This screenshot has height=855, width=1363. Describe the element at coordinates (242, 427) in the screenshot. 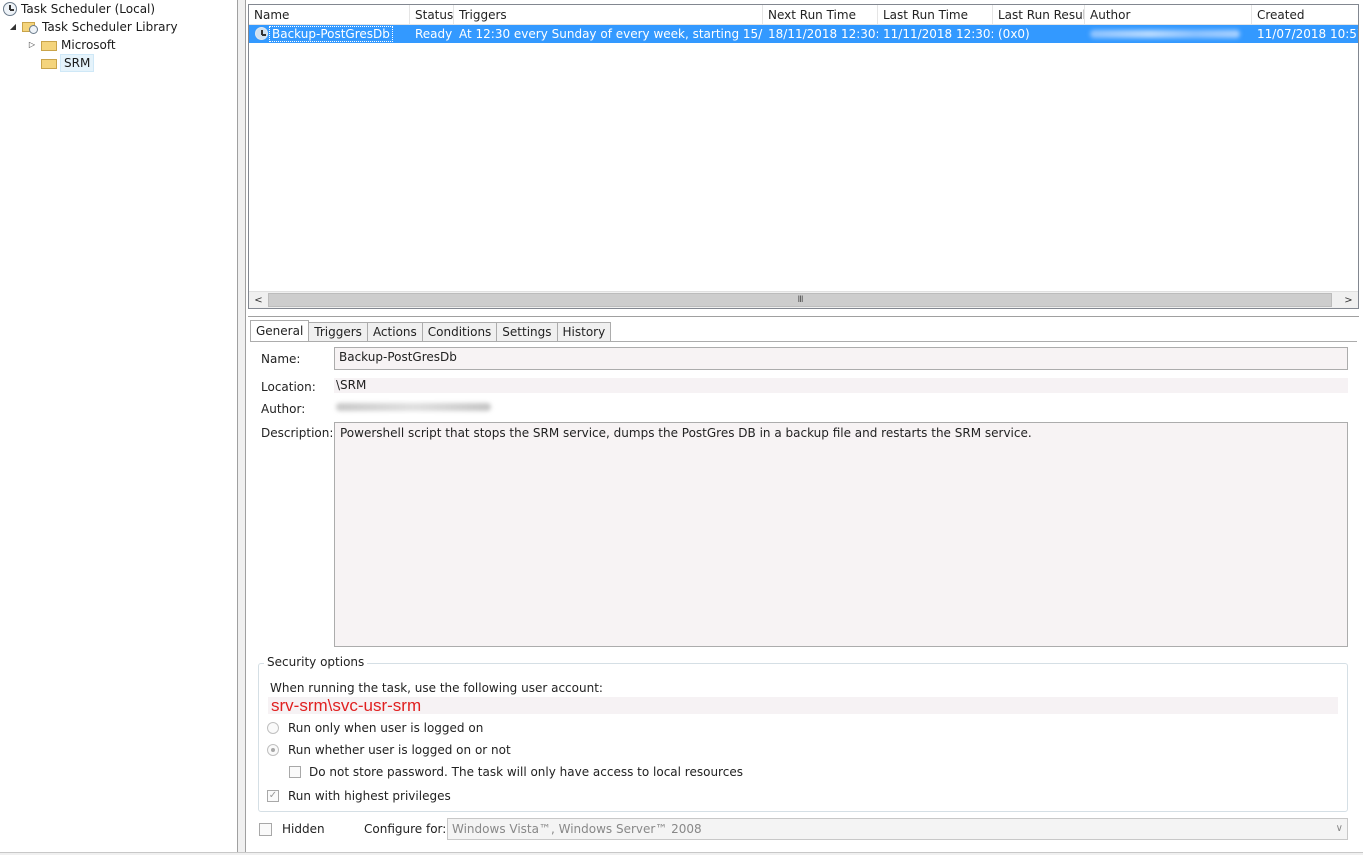

I see `pane-splitter` at that location.